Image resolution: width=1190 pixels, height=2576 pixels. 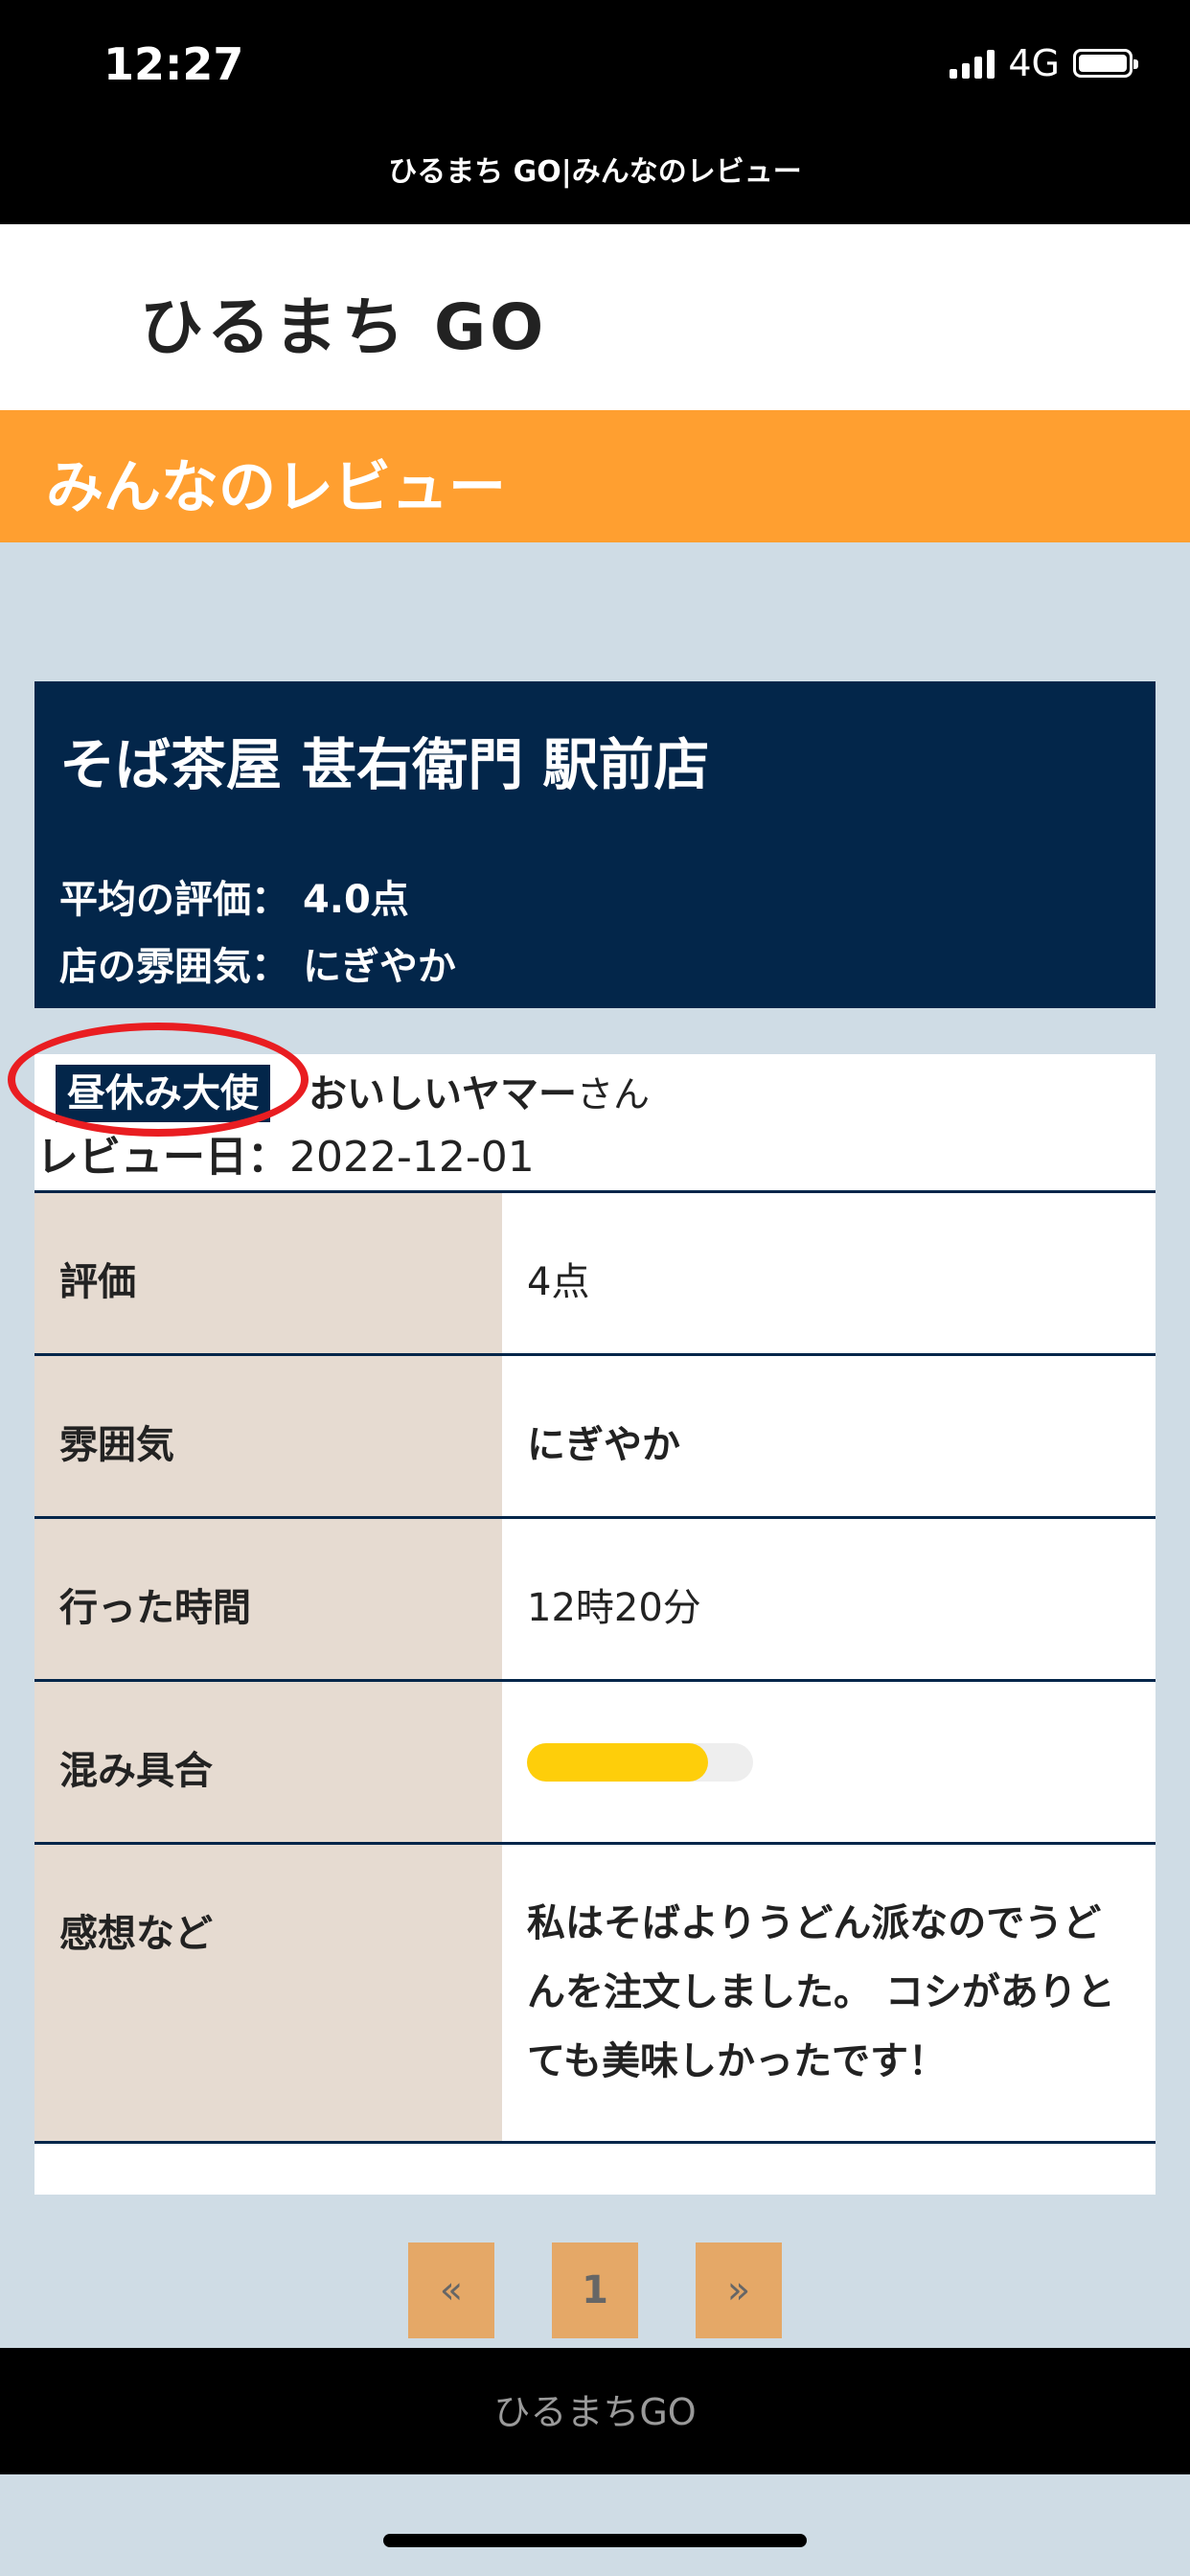 What do you see at coordinates (1034, 63) in the screenshot?
I see `network-type: 4G` at bounding box center [1034, 63].